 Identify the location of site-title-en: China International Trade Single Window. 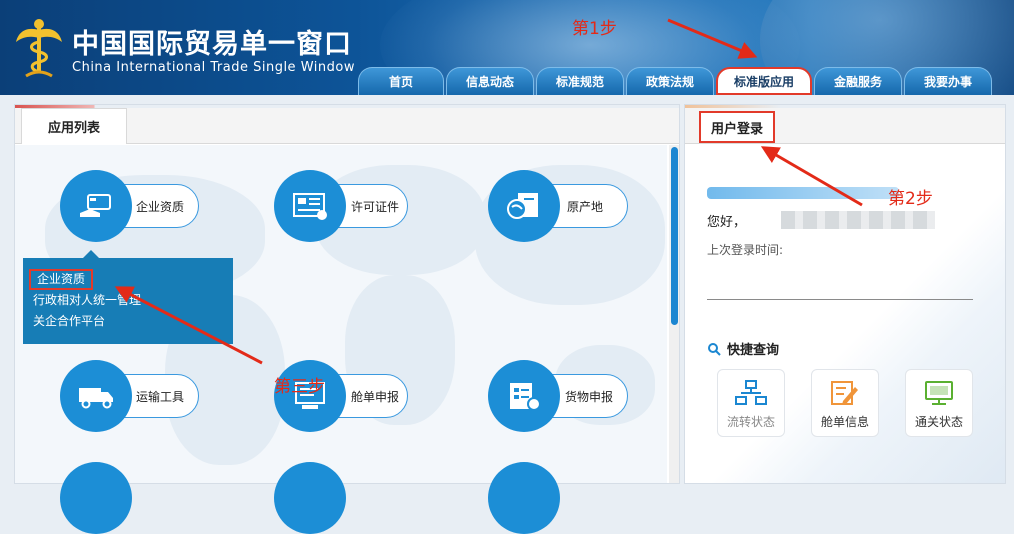
(213, 67).